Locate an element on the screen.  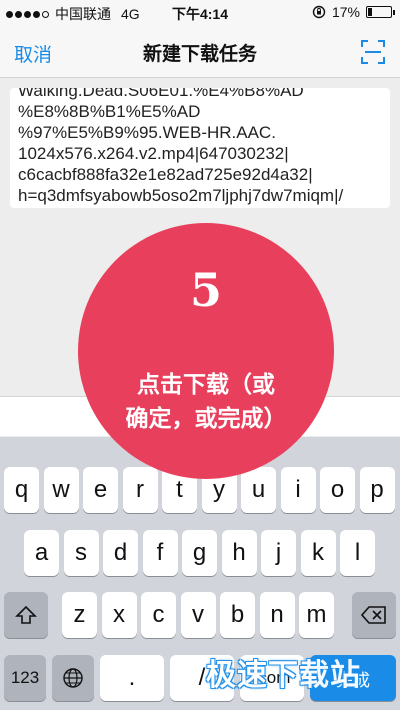
step-instruction-line2: 确定，或完成） is located at coordinates (206, 418).